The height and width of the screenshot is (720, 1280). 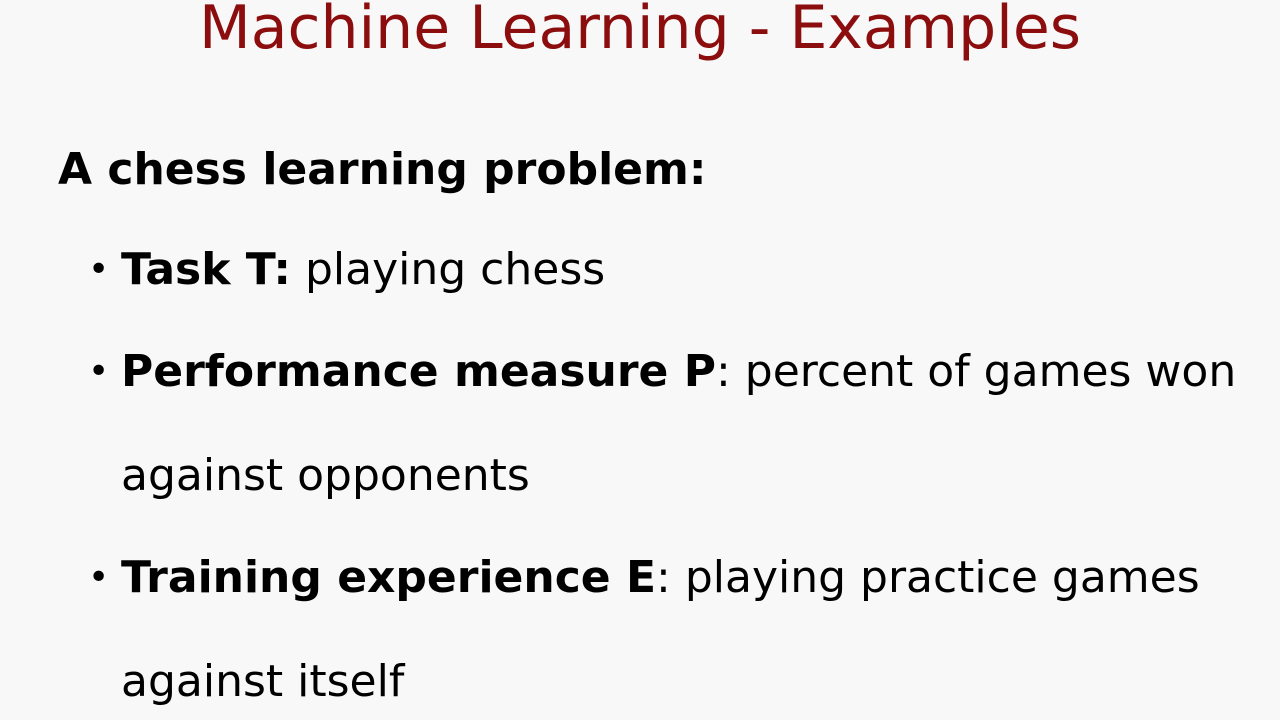 What do you see at coordinates (640, 31) in the screenshot?
I see `slide-title: Machine Learning - Examples` at bounding box center [640, 31].